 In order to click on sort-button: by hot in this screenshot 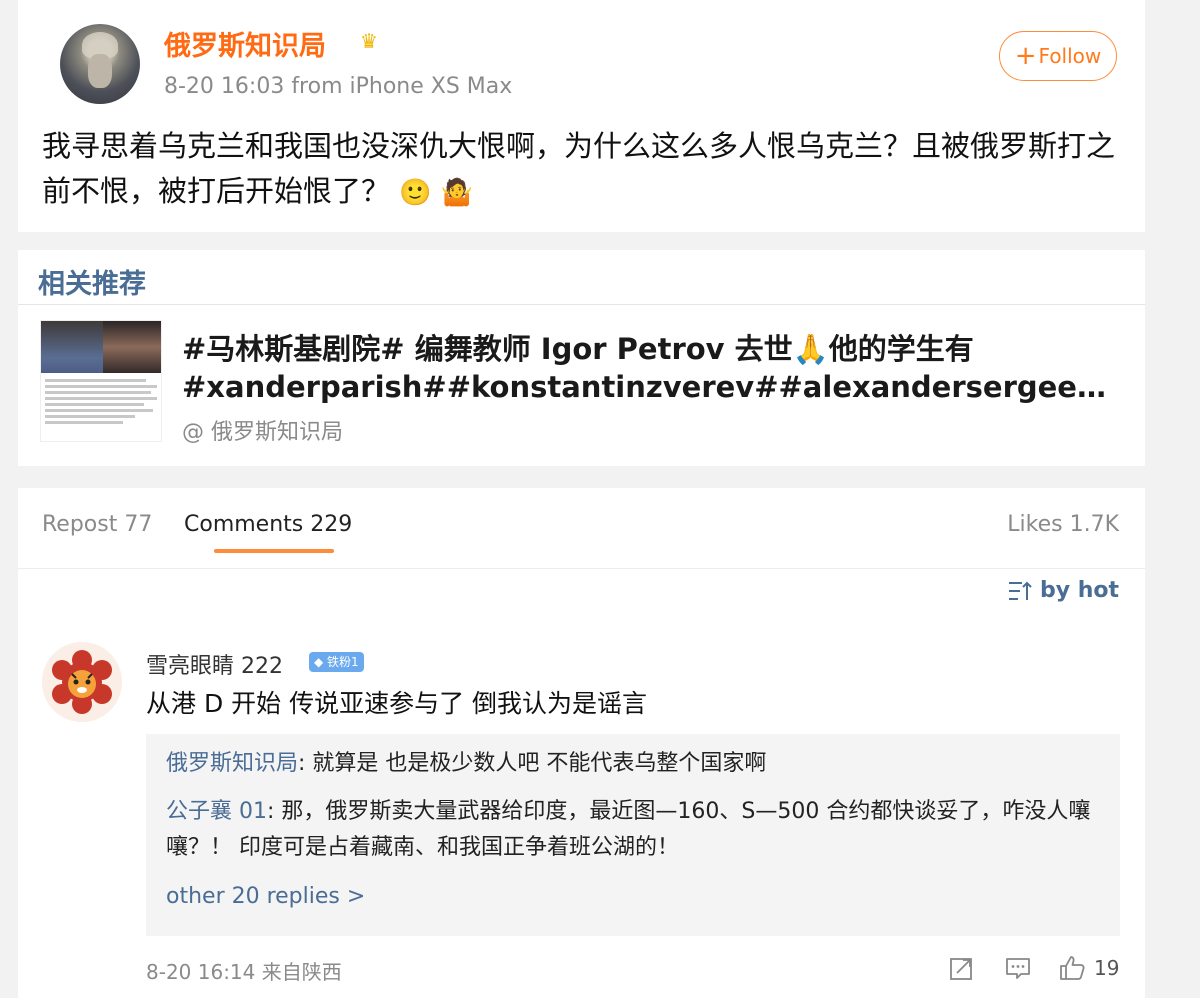, I will do `click(1063, 590)`.